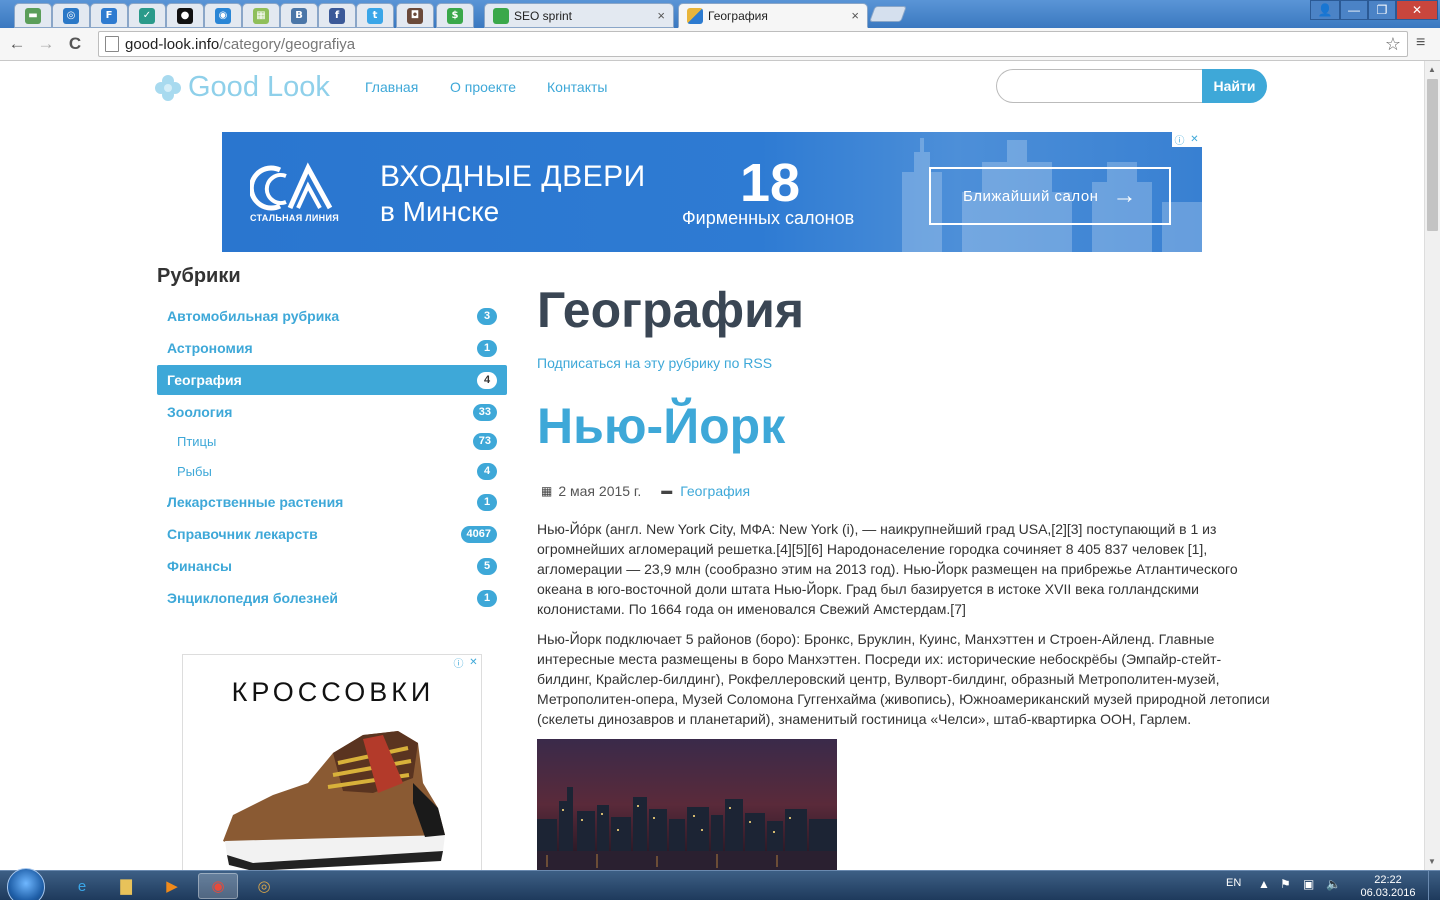 The width and height of the screenshot is (1440, 900). I want to click on pinned-tab: t, so click(375, 15).